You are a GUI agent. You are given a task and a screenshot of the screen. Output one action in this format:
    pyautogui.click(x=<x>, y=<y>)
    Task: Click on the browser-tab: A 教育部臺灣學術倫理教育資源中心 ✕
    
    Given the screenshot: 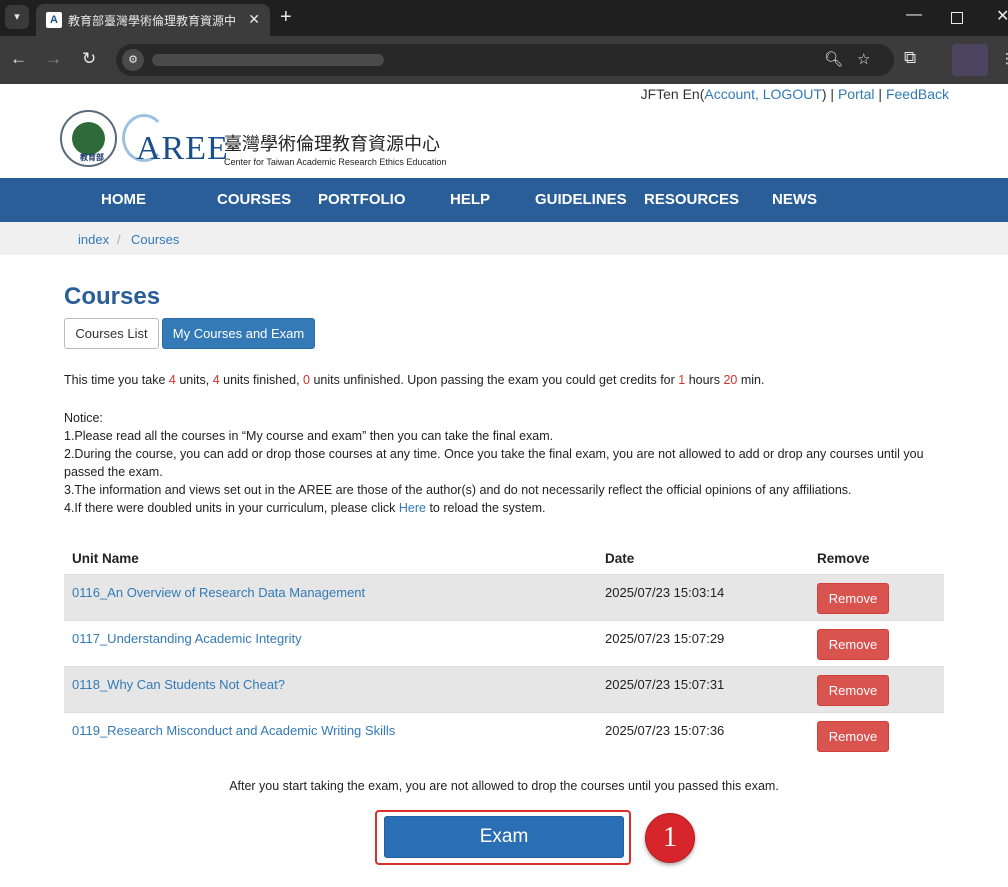 What is the action you would take?
    pyautogui.click(x=153, y=20)
    